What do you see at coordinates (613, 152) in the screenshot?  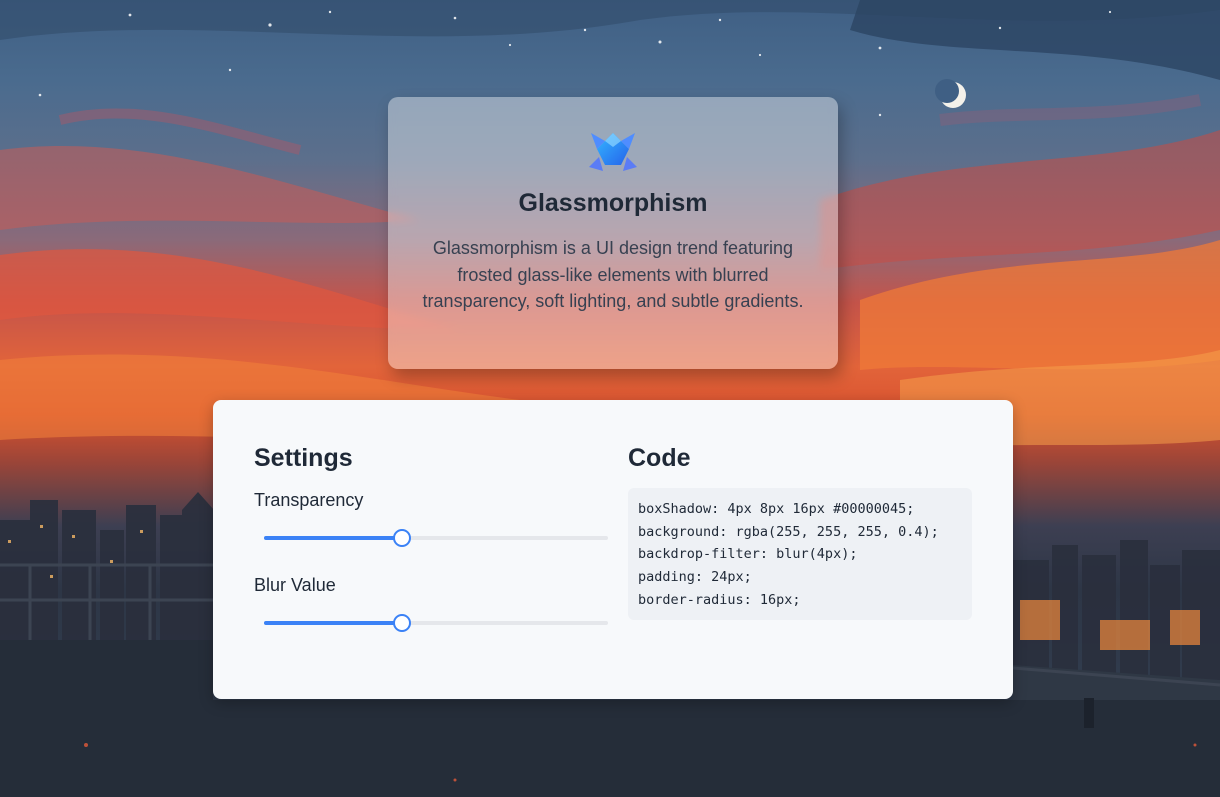 I see `crystal-logo-icon` at bounding box center [613, 152].